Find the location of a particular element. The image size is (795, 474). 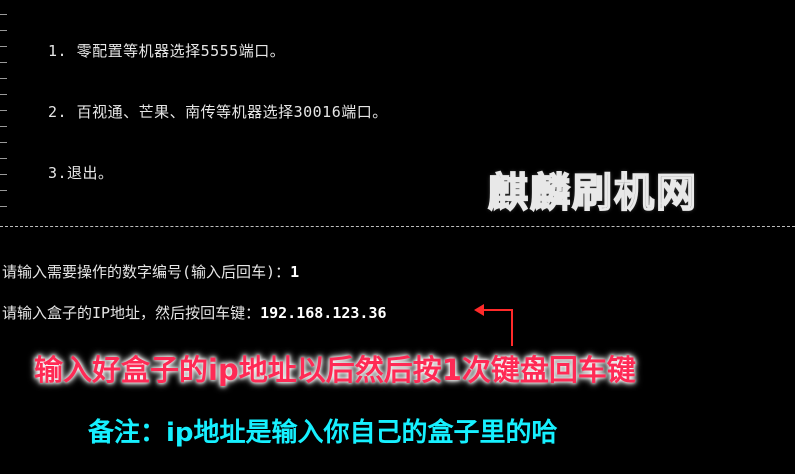

number-prompt-line: 请输入需要操作的数字编号(输入后回车)：1 is located at coordinates (150, 271).